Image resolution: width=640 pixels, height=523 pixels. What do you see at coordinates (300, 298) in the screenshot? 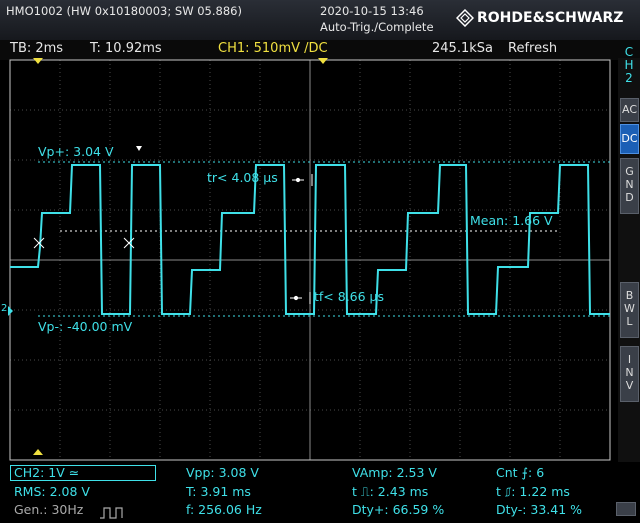
I see `fall-marker-icon` at bounding box center [300, 298].